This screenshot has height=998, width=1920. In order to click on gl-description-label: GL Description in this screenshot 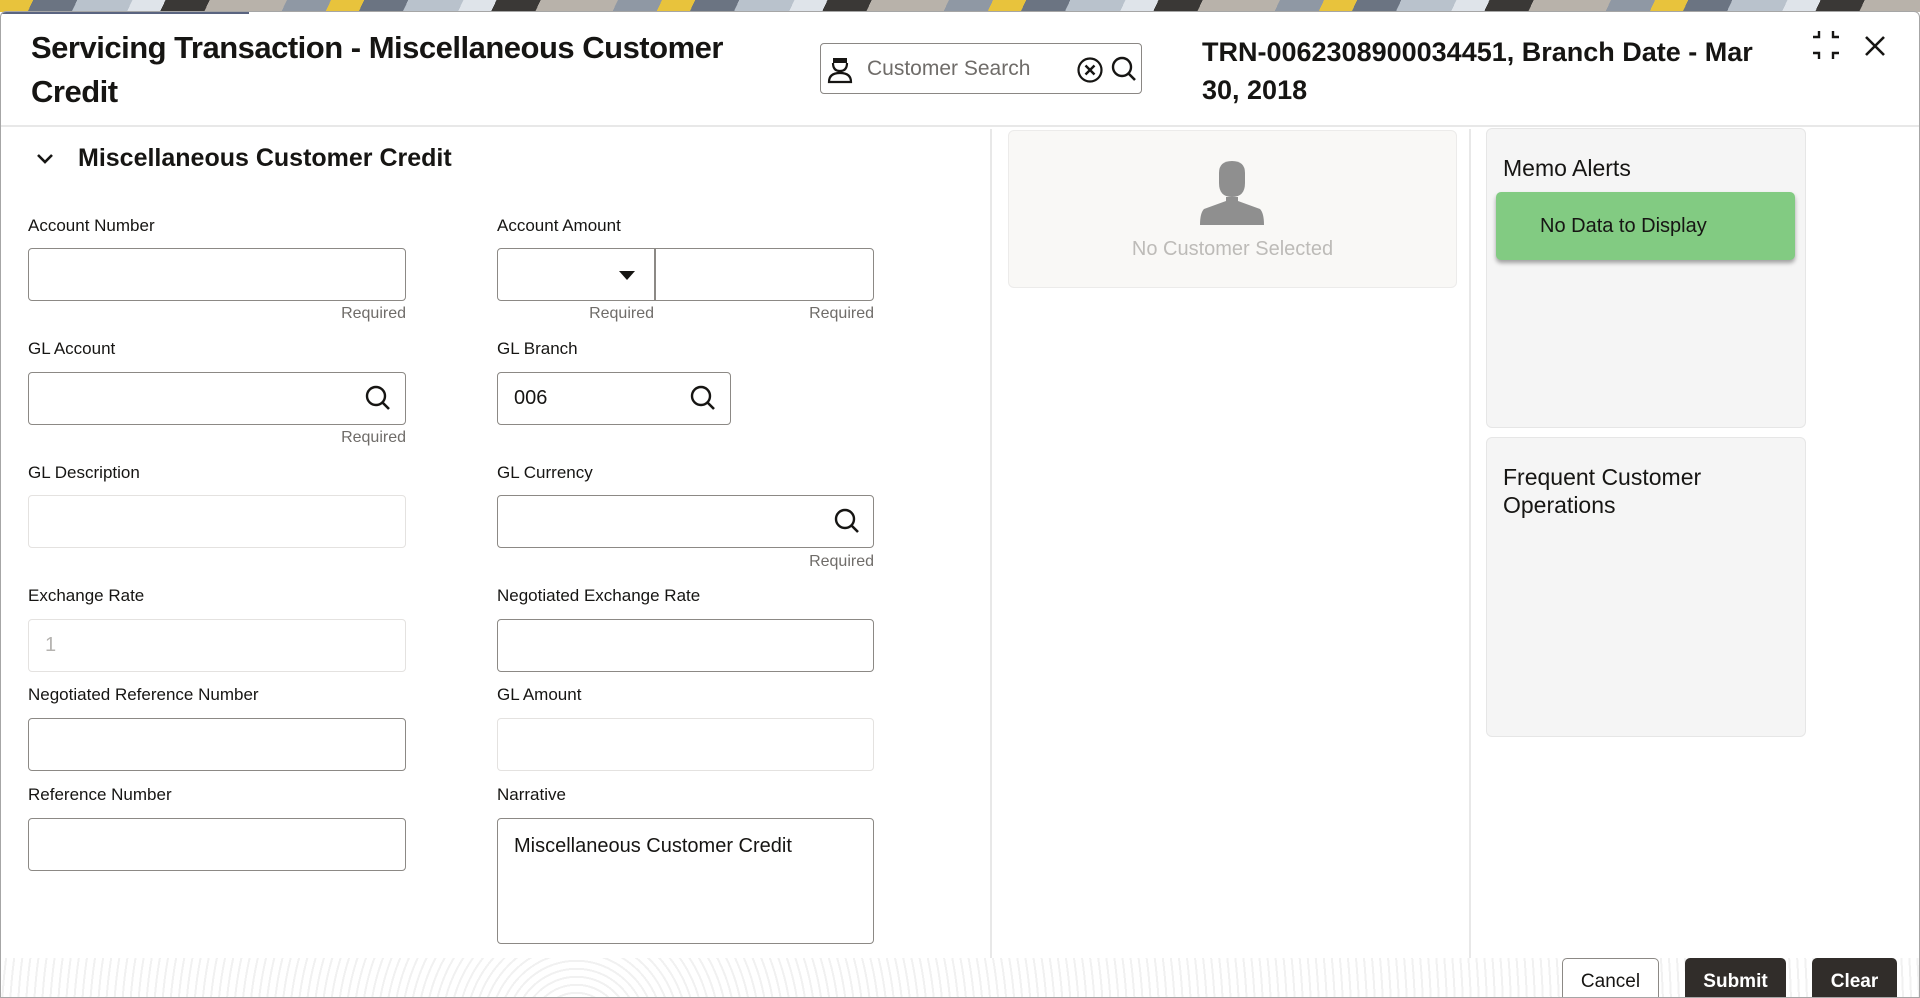, I will do `click(84, 472)`.